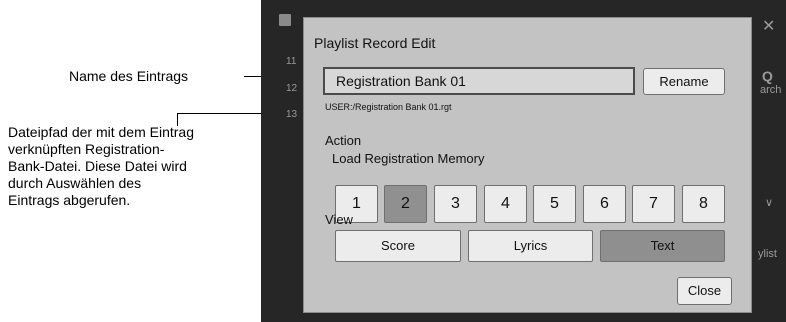 This screenshot has height=322, width=786. Describe the element at coordinates (769, 26) in the screenshot. I see `bg-close-icon: ✕` at that location.